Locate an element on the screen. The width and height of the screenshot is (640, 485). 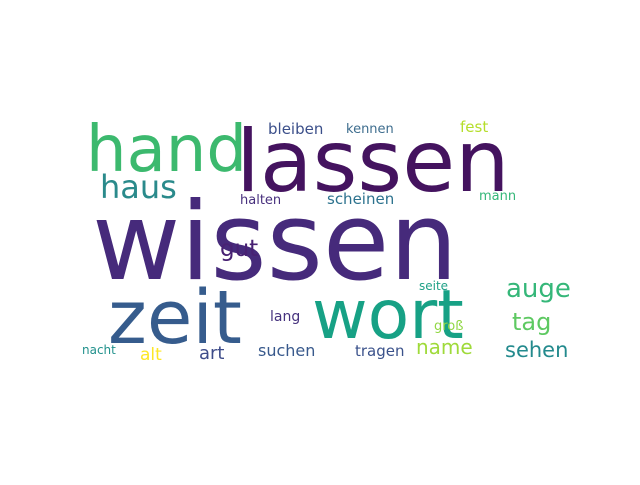
word-nacht: nacht is located at coordinates (99, 350).